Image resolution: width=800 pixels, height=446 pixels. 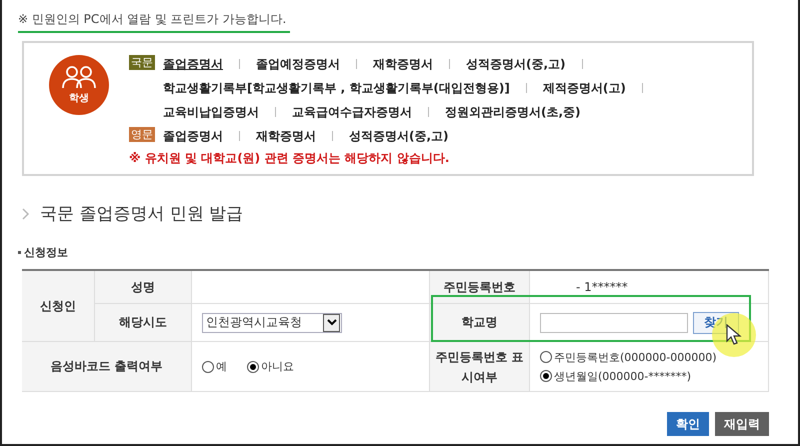 I want to click on chevron-icon, so click(x=26, y=214).